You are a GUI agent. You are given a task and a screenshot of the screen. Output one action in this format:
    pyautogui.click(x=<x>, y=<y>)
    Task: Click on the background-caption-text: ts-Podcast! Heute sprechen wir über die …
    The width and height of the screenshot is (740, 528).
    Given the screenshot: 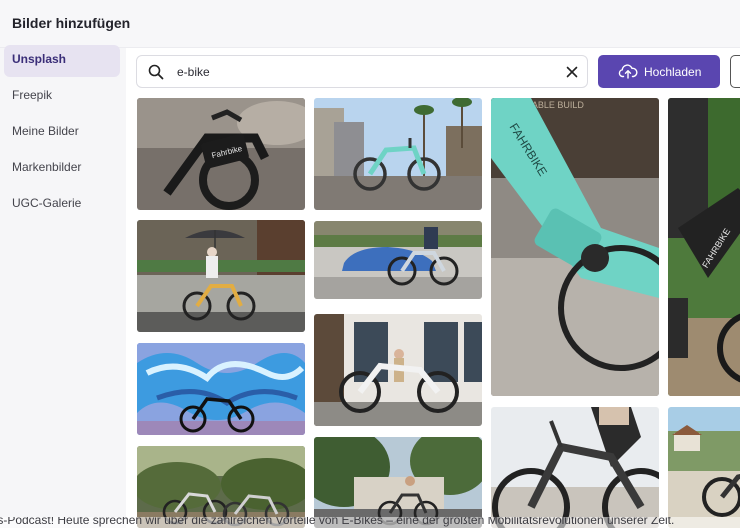 What is the action you would take?
    pyautogui.click(x=370, y=522)
    